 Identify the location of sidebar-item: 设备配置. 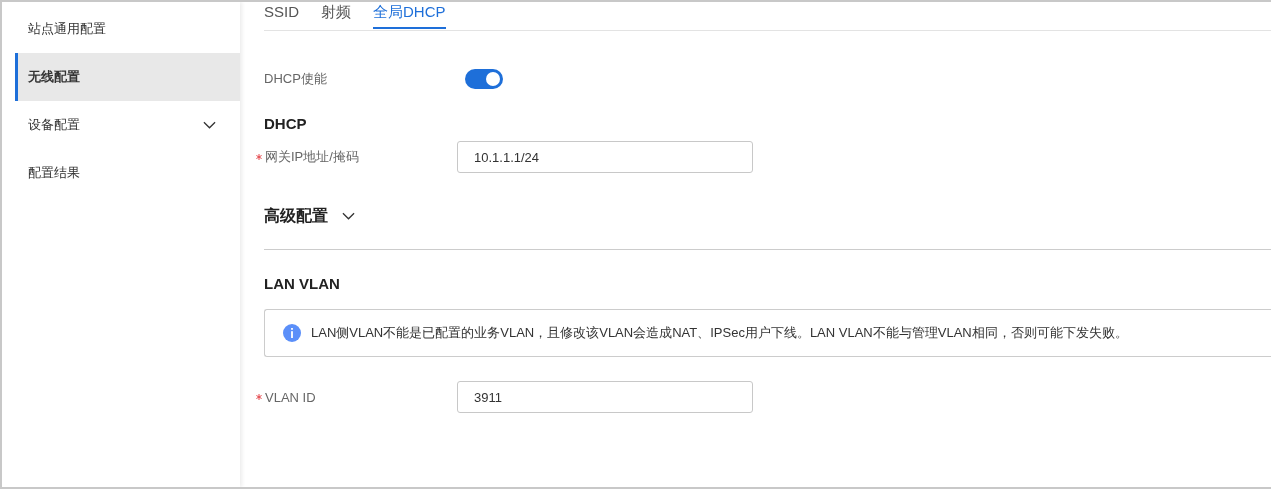
(127, 125).